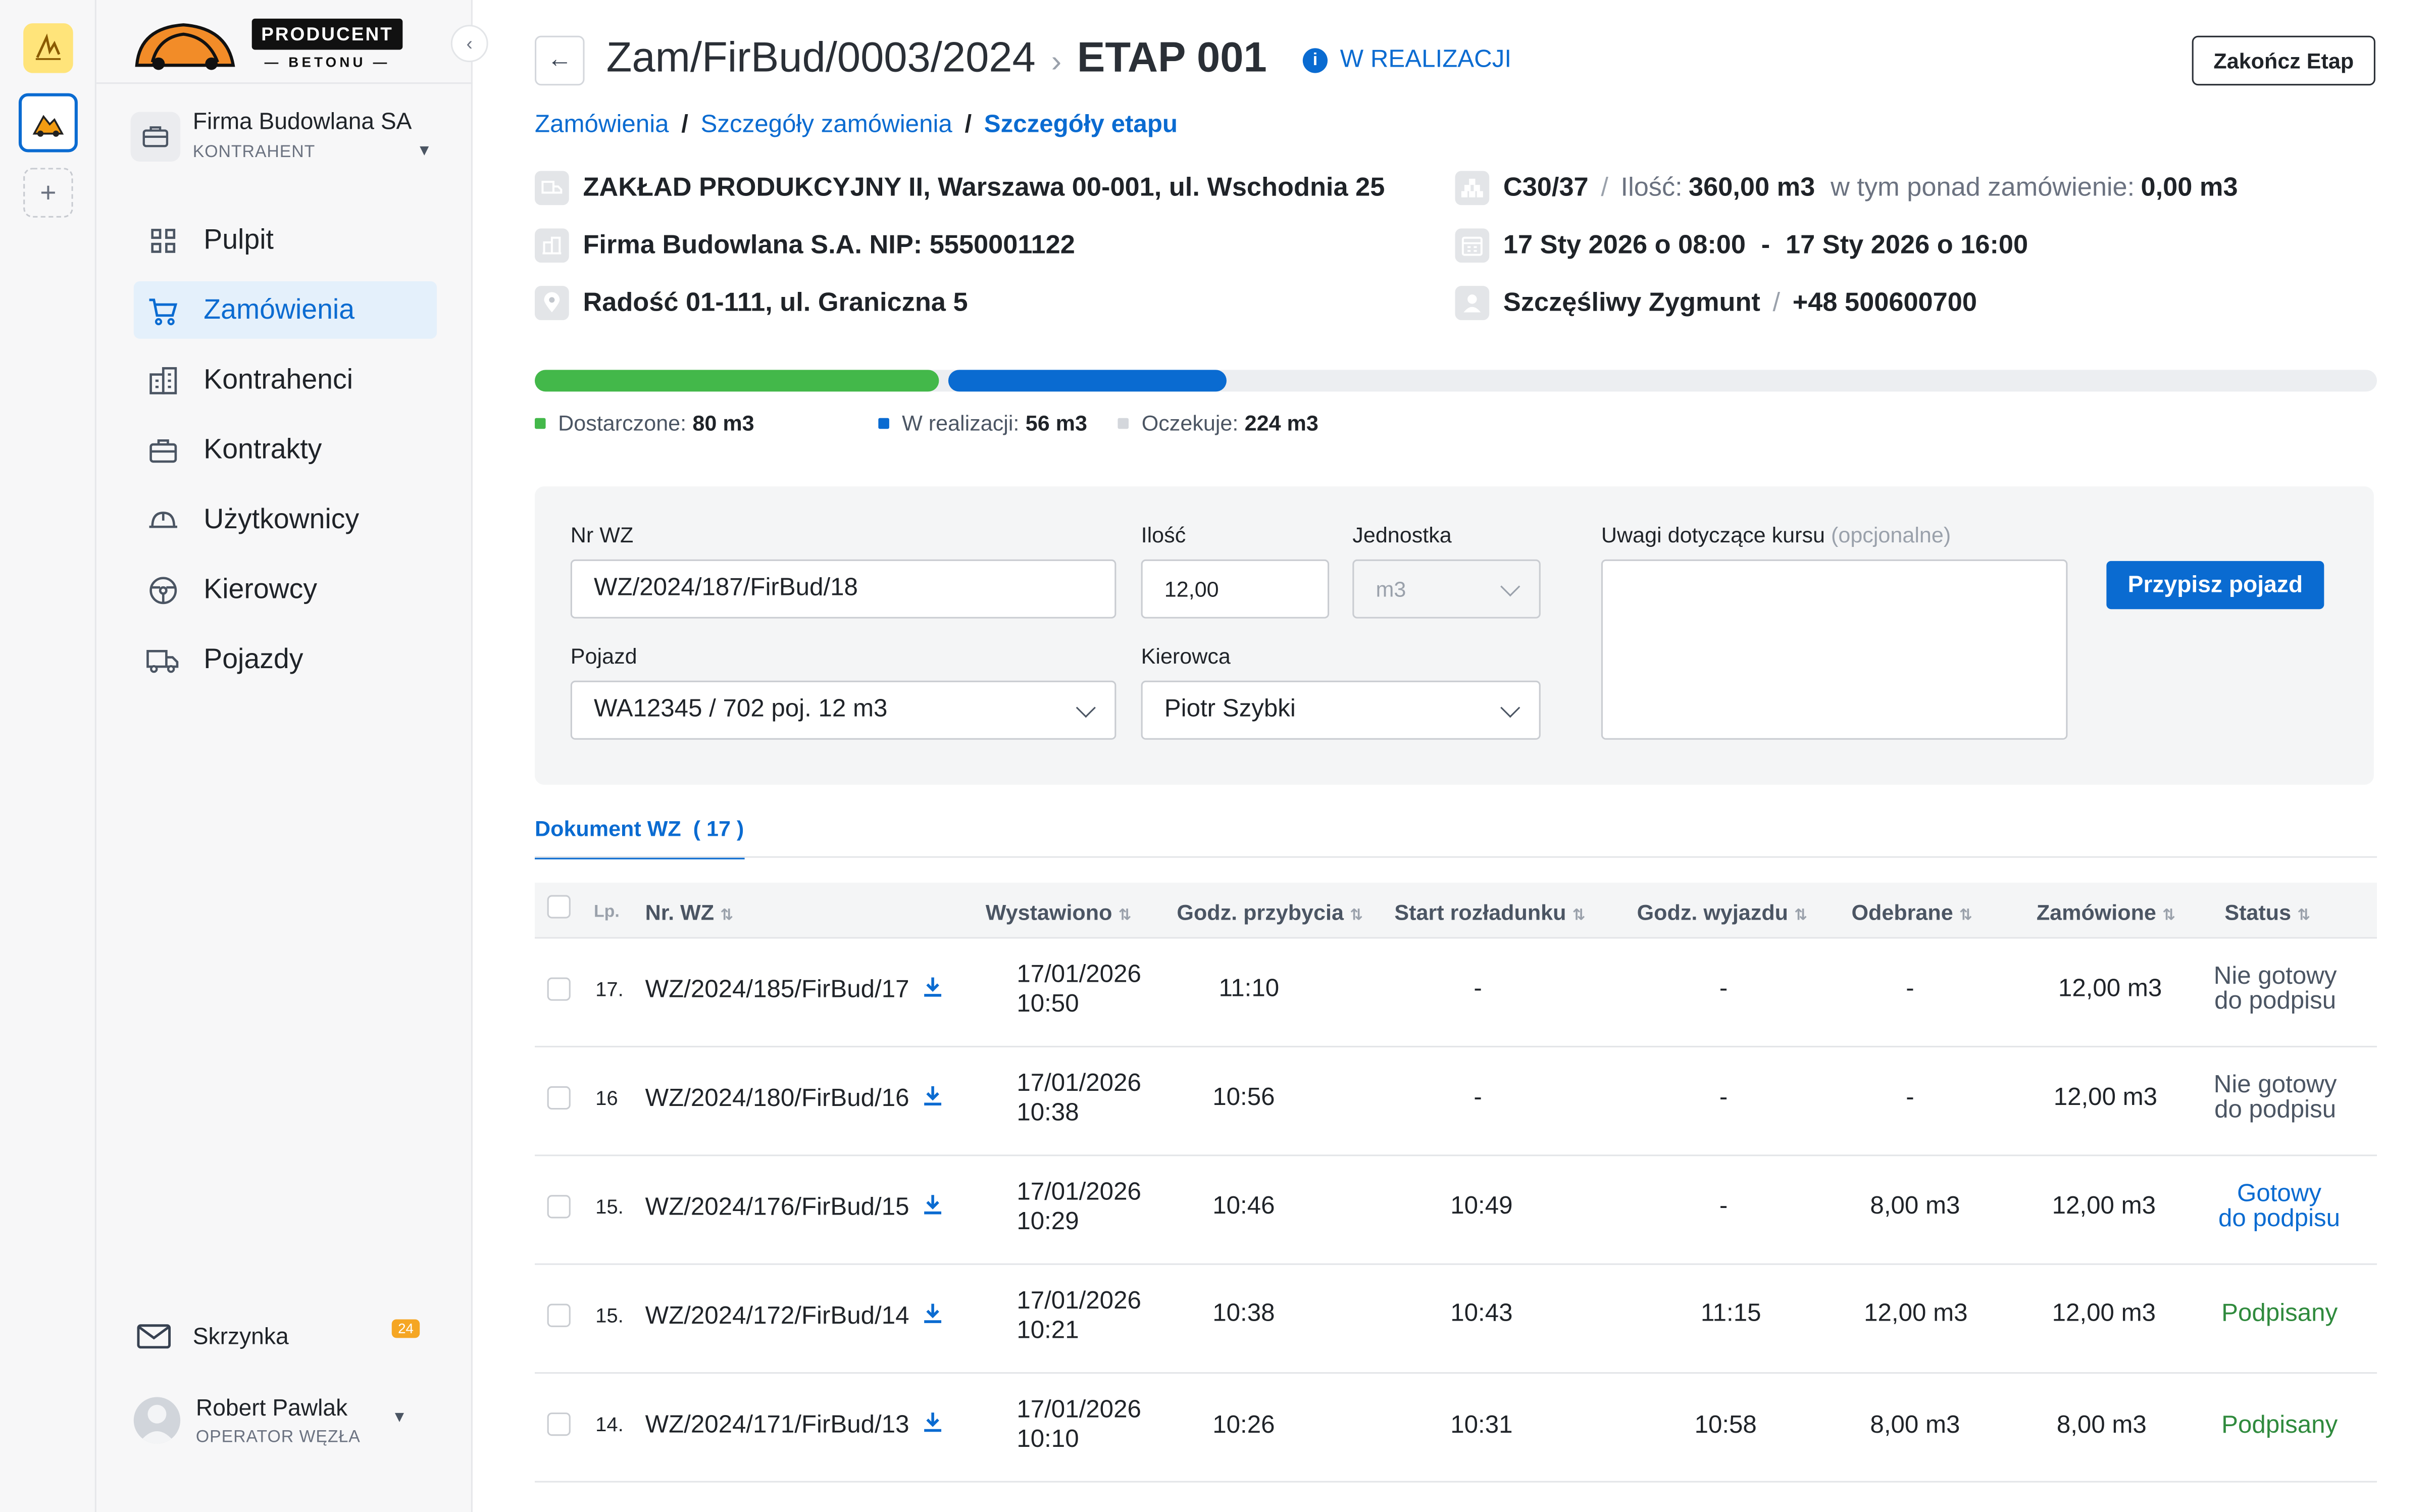 This screenshot has height=1512, width=2436. I want to click on finish-stage-button: Zakończ Etap, so click(2283, 60).